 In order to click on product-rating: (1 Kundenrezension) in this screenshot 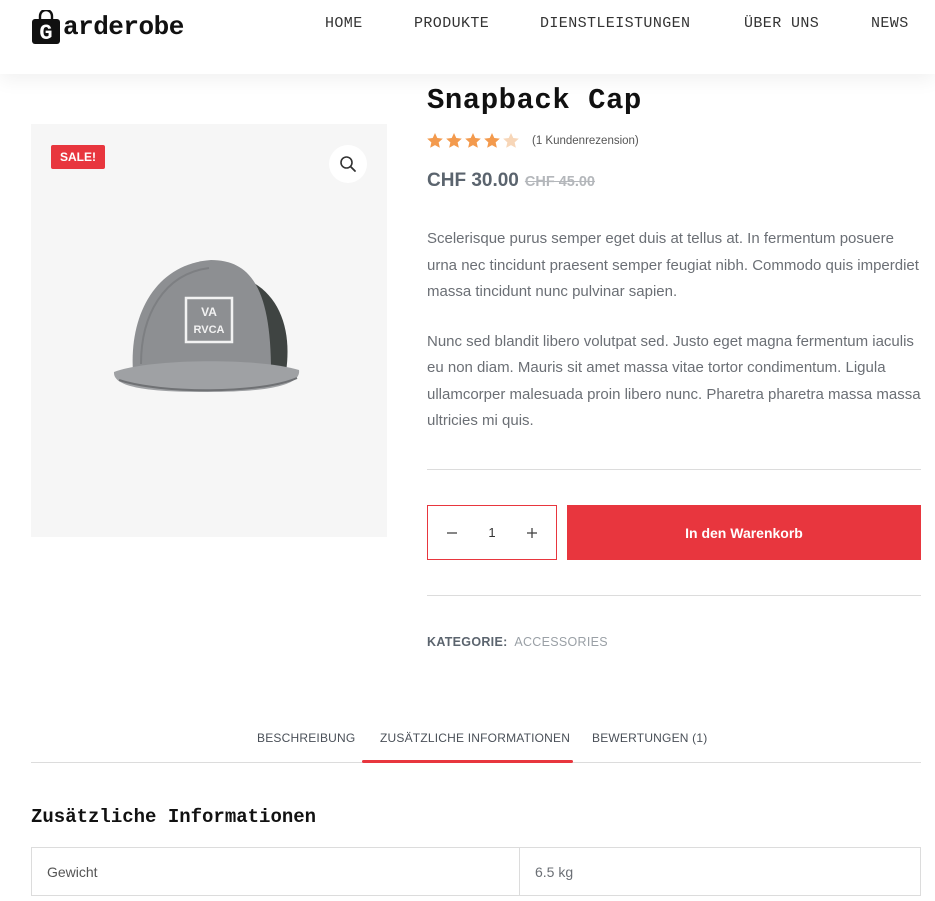, I will do `click(533, 140)`.